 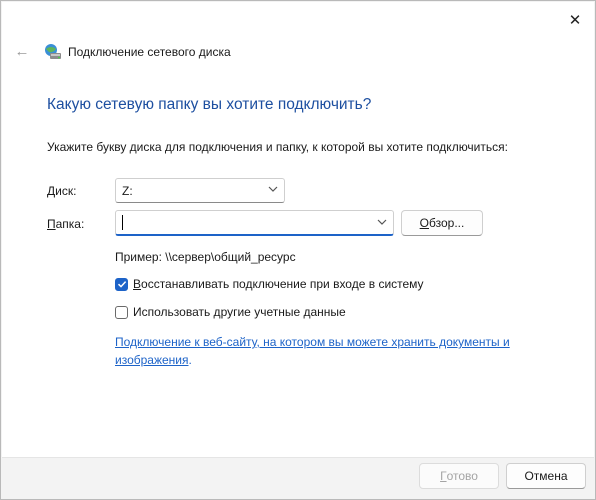 I want to click on close-icon: ✕, so click(x=575, y=20).